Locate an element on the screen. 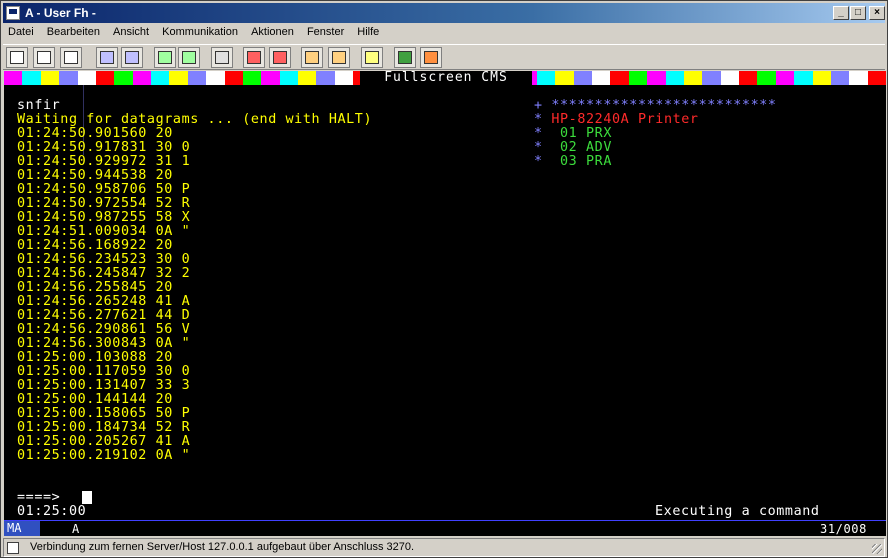  minimize-button: _ is located at coordinates (841, 13).